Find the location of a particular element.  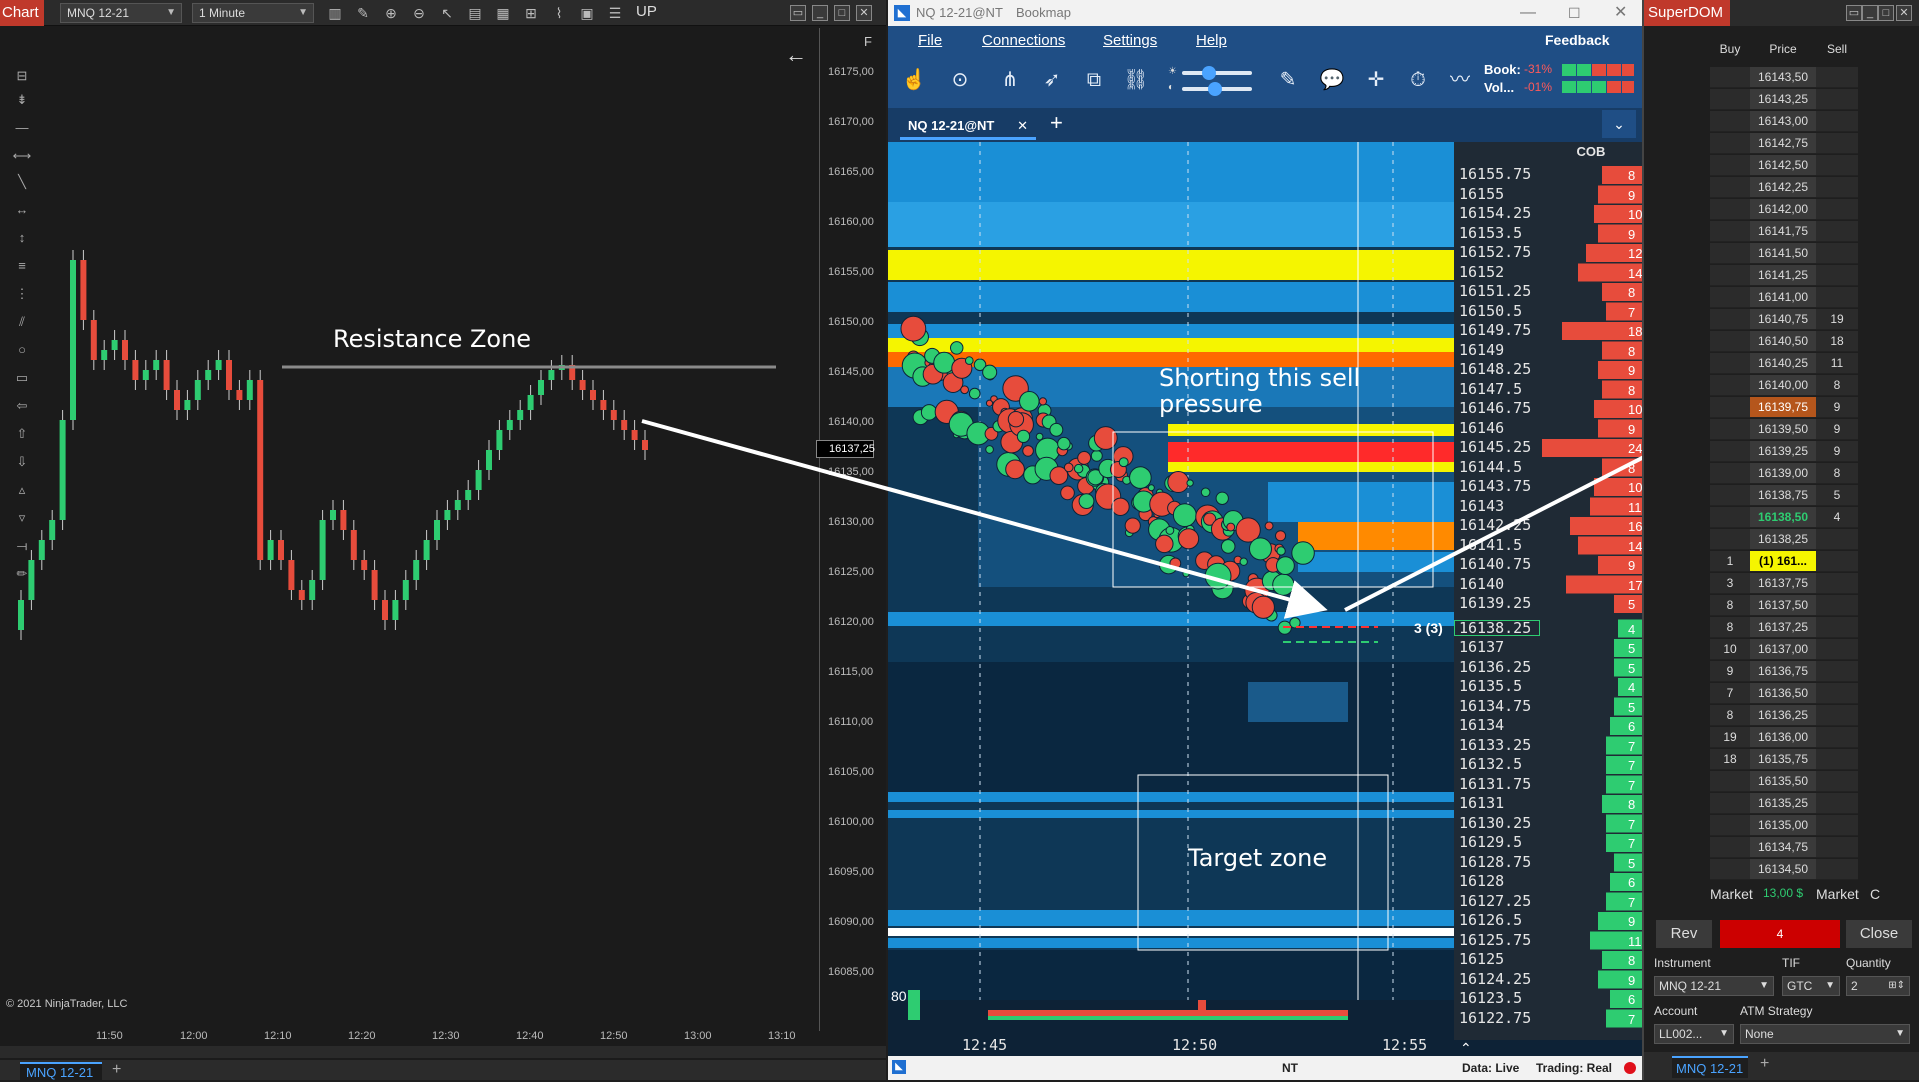

dom-sell-cell: 5 is located at coordinates (1837, 495).